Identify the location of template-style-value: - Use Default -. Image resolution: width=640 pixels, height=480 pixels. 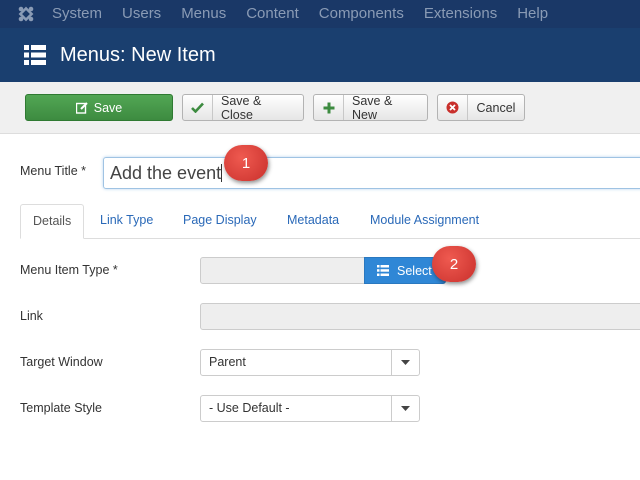
(249, 408).